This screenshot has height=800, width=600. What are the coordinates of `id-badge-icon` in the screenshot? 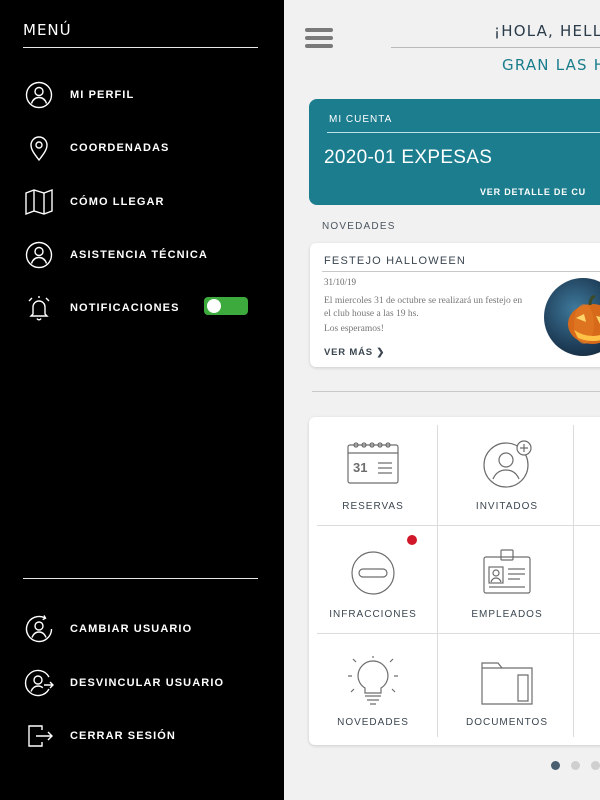 It's located at (507, 571).